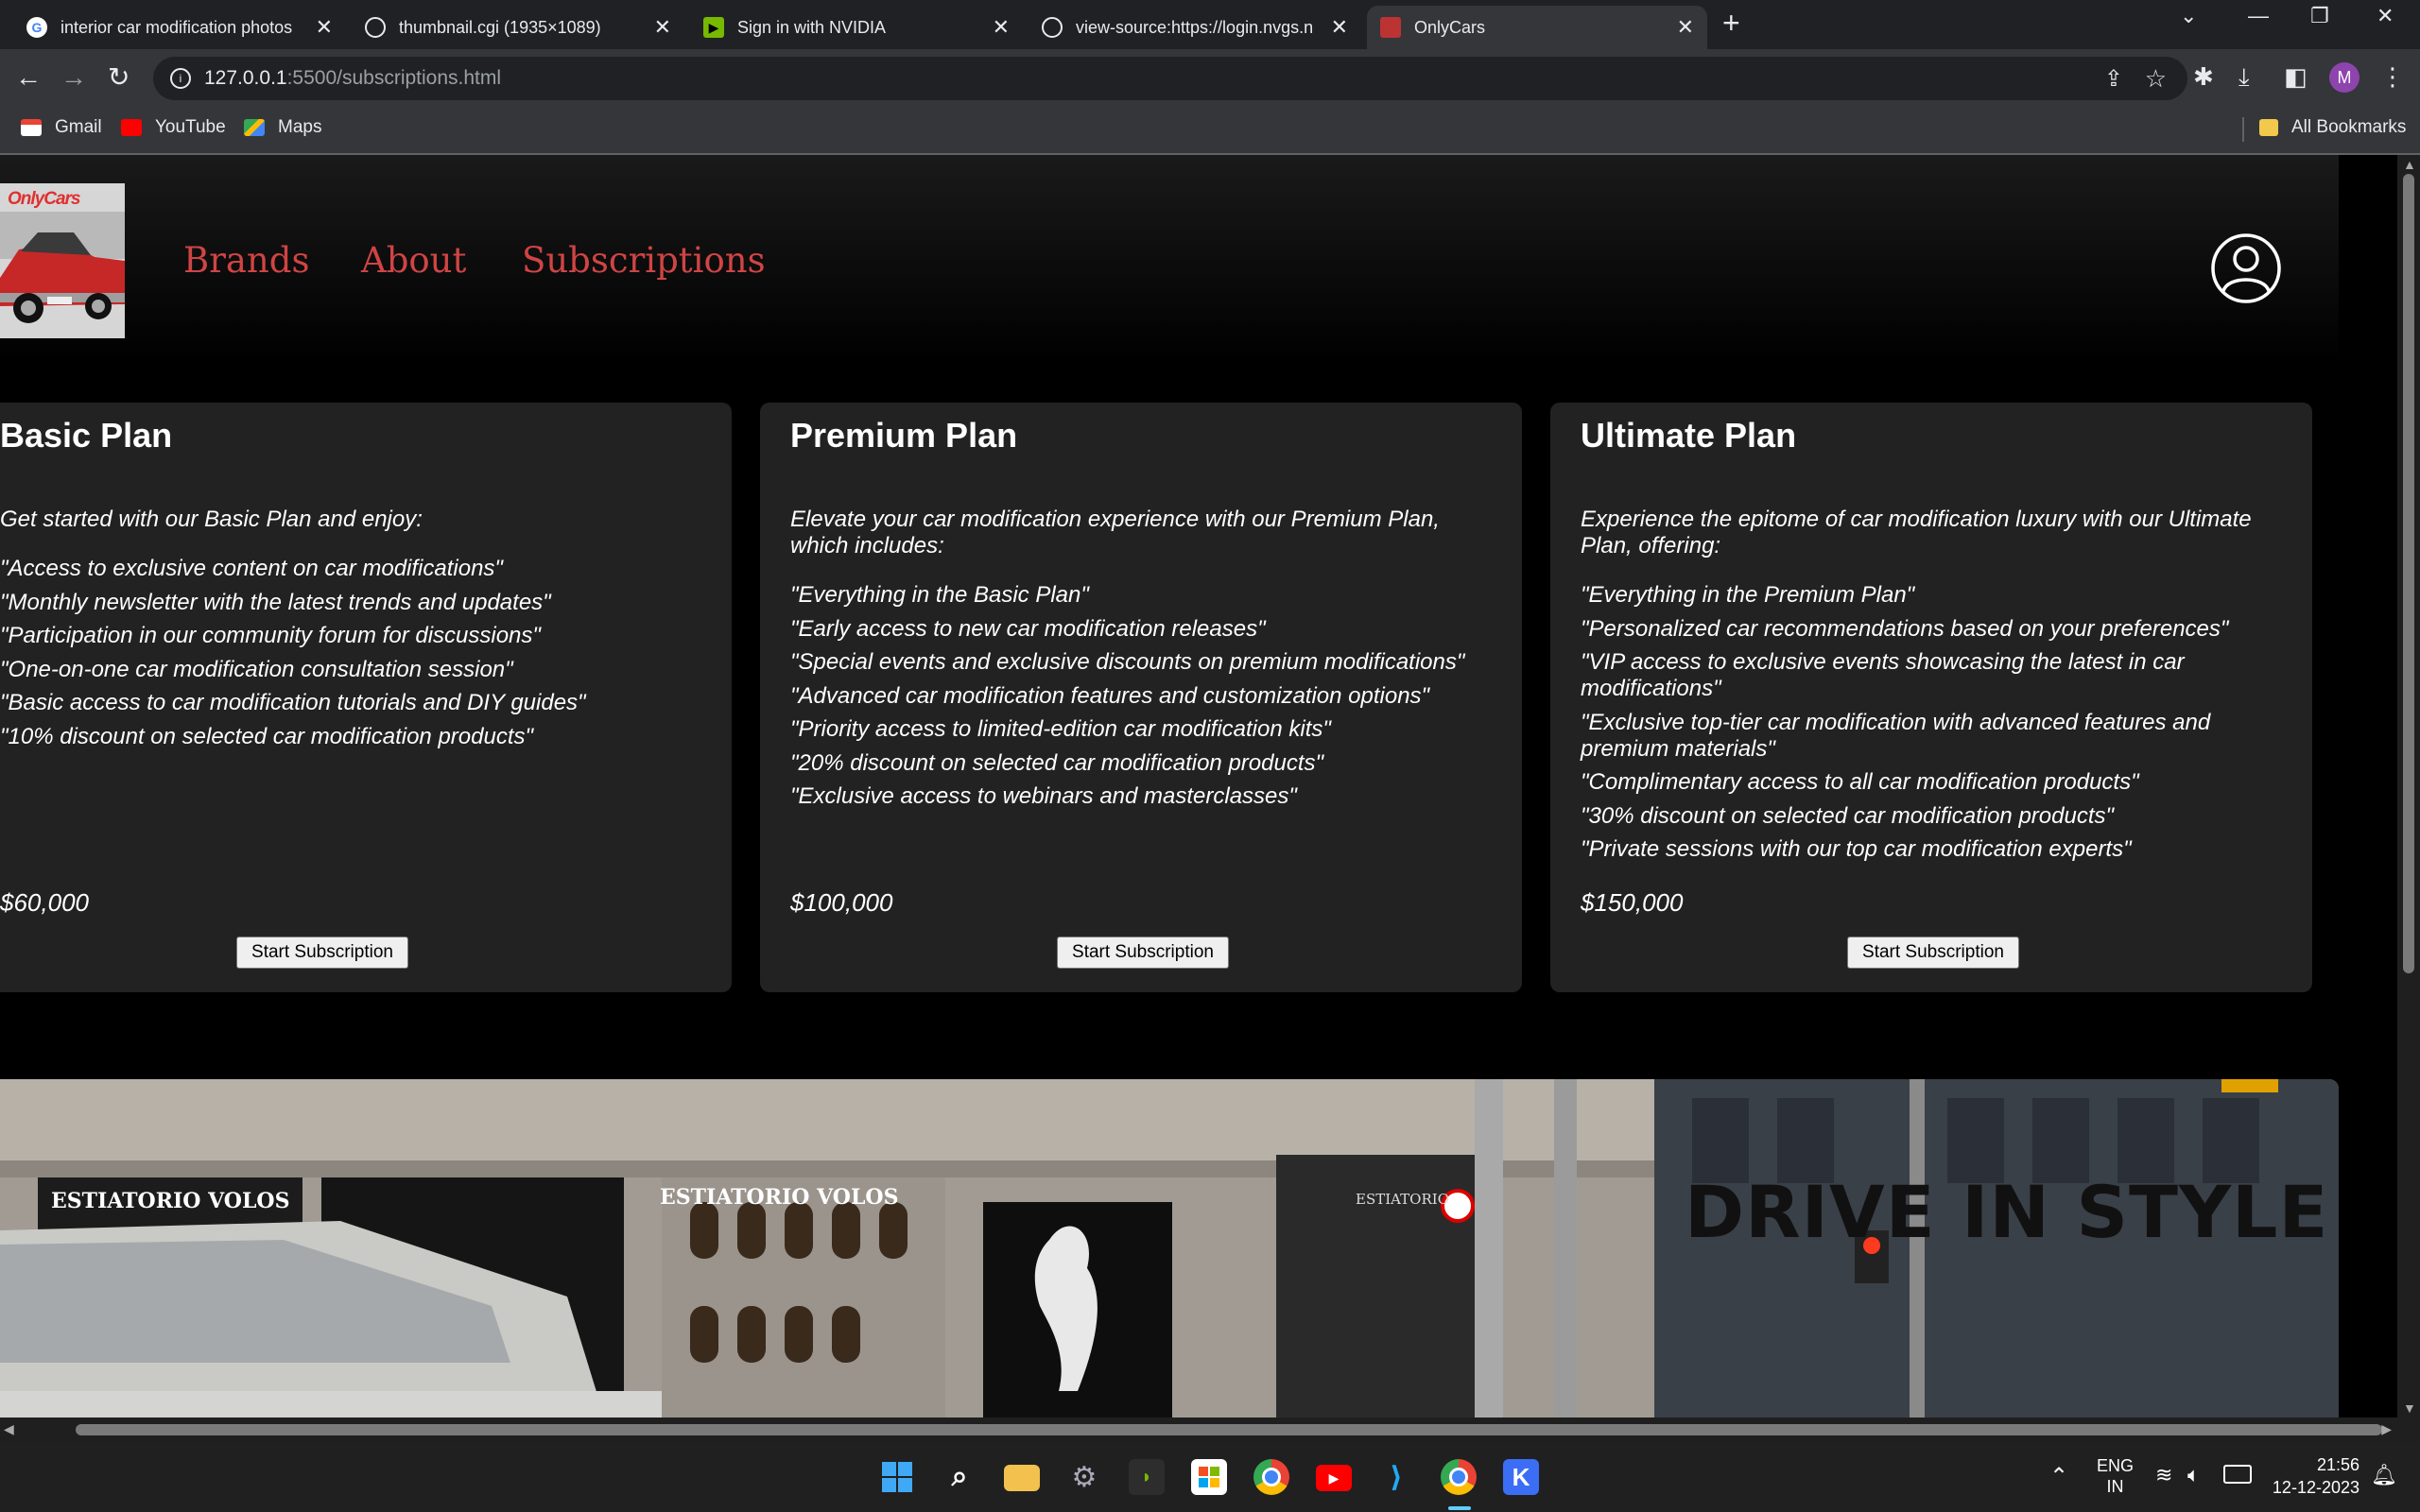 The image size is (2420, 1512). What do you see at coordinates (246, 260) in the screenshot?
I see `nav-brands: Brands` at bounding box center [246, 260].